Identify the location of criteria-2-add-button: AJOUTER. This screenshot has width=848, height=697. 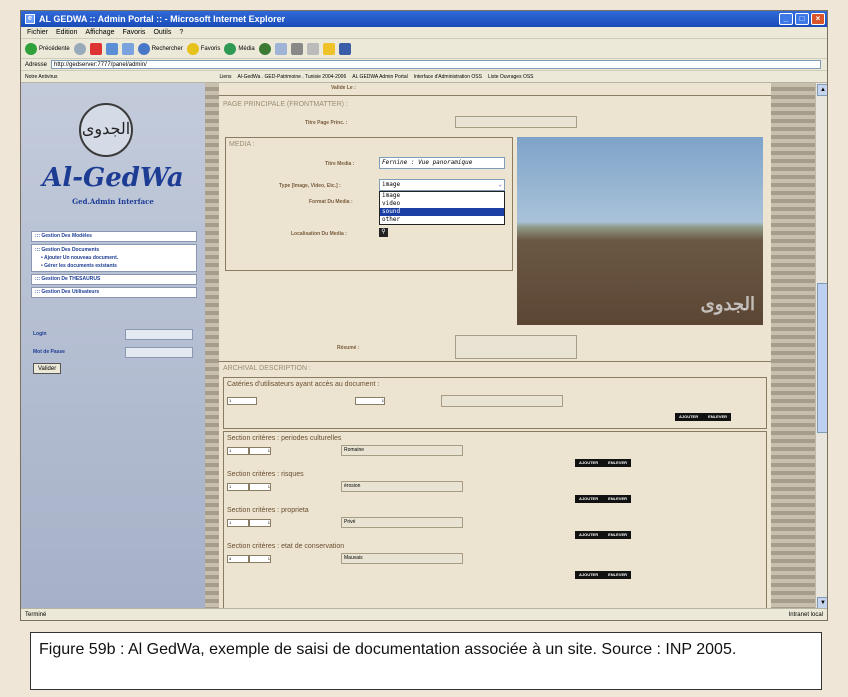
(588, 499).